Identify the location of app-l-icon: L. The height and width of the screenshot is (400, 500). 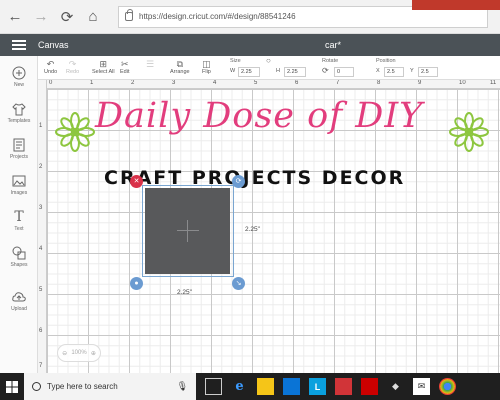
(317, 386).